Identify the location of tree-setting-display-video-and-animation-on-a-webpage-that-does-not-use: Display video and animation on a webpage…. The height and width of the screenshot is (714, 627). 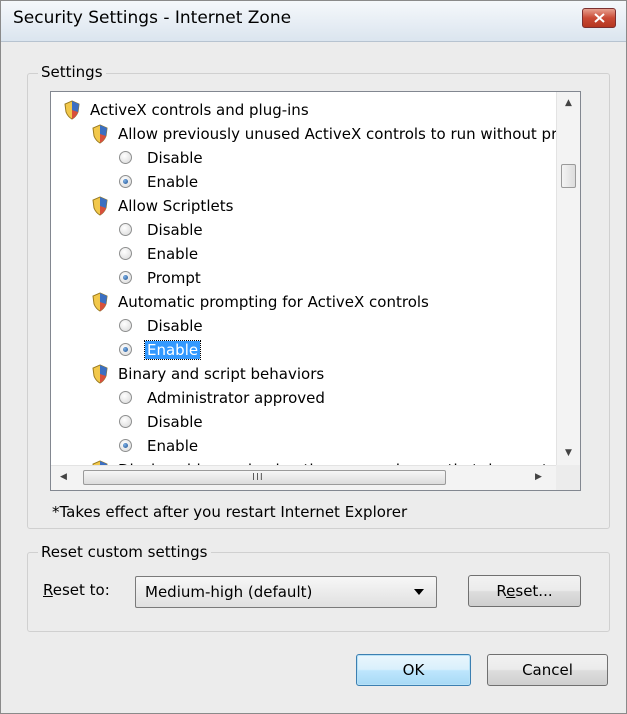
(303, 461).